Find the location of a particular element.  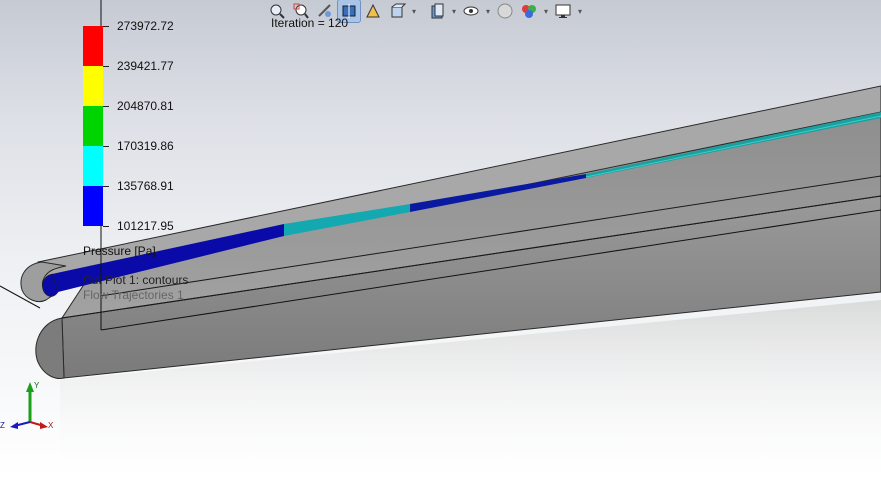

legend-value: 170319.86 is located at coordinates (145, 146).